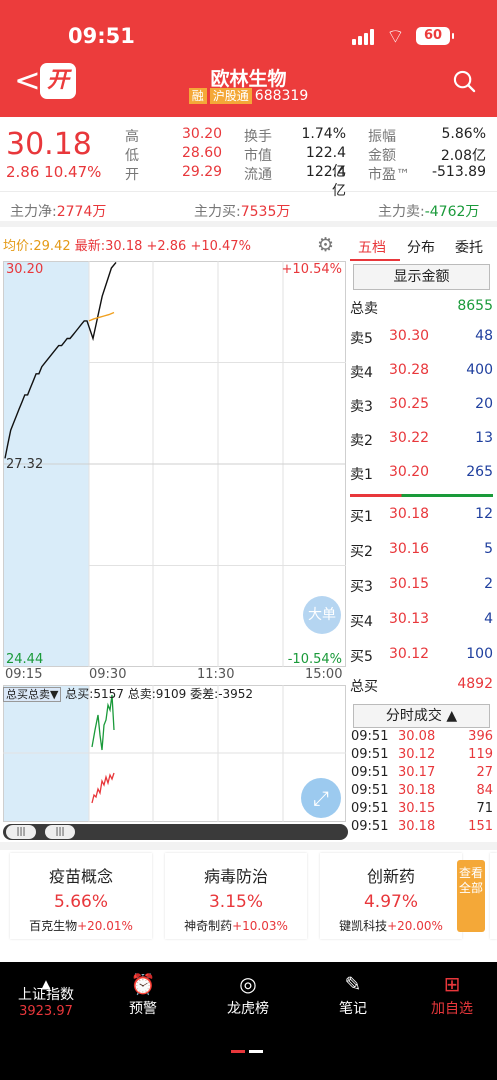  I want to click on quote-field-value: -513.89, so click(458, 172).